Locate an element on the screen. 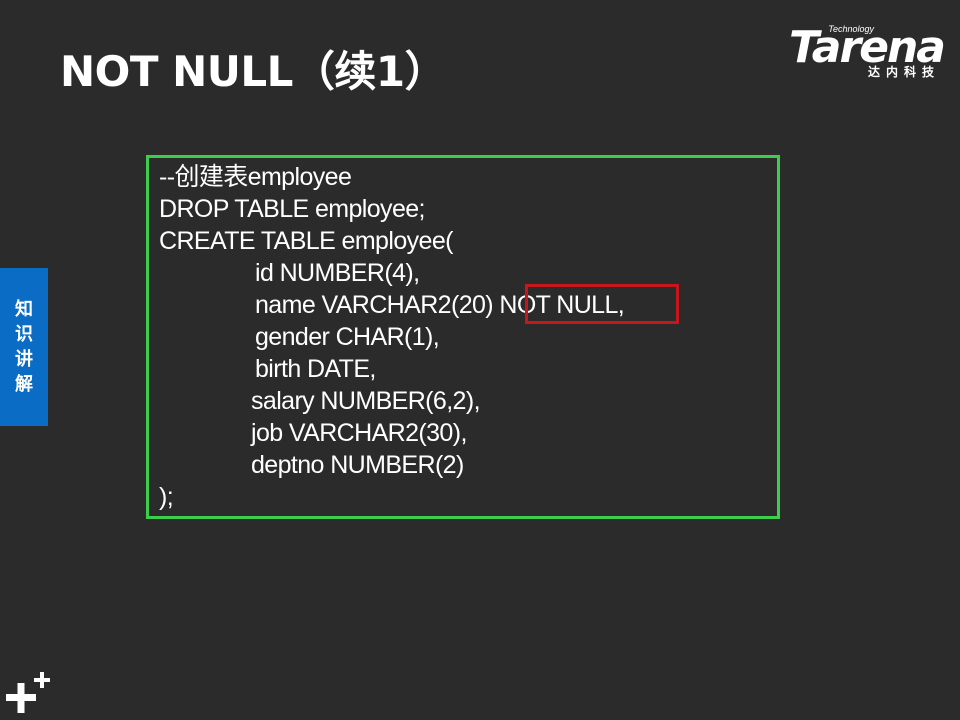  code-line-close: ); is located at coordinates (166, 497).